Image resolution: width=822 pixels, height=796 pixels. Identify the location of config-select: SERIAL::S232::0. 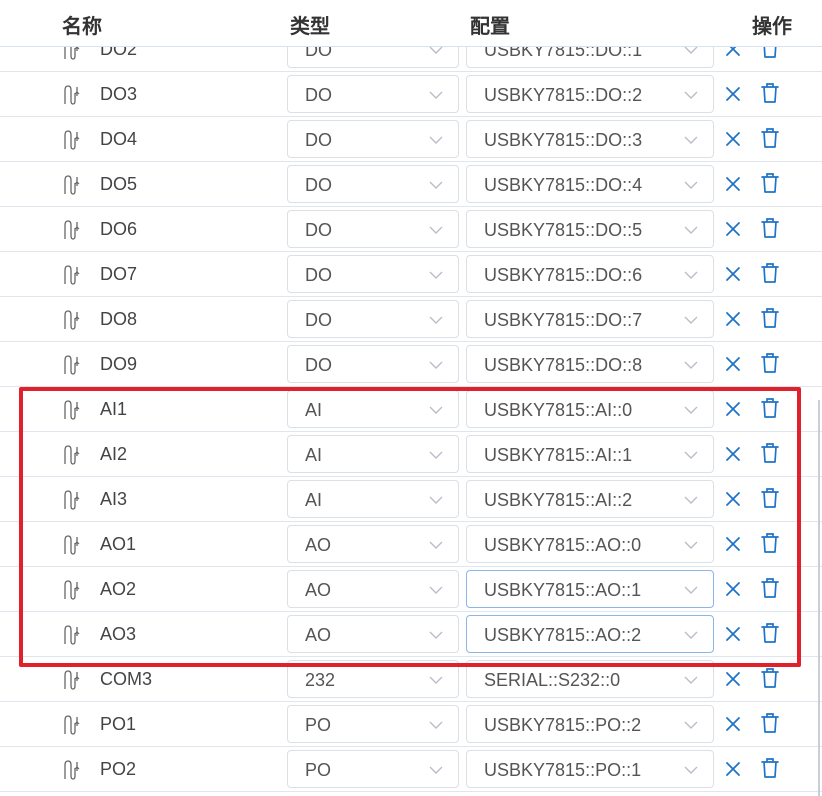
(590, 679).